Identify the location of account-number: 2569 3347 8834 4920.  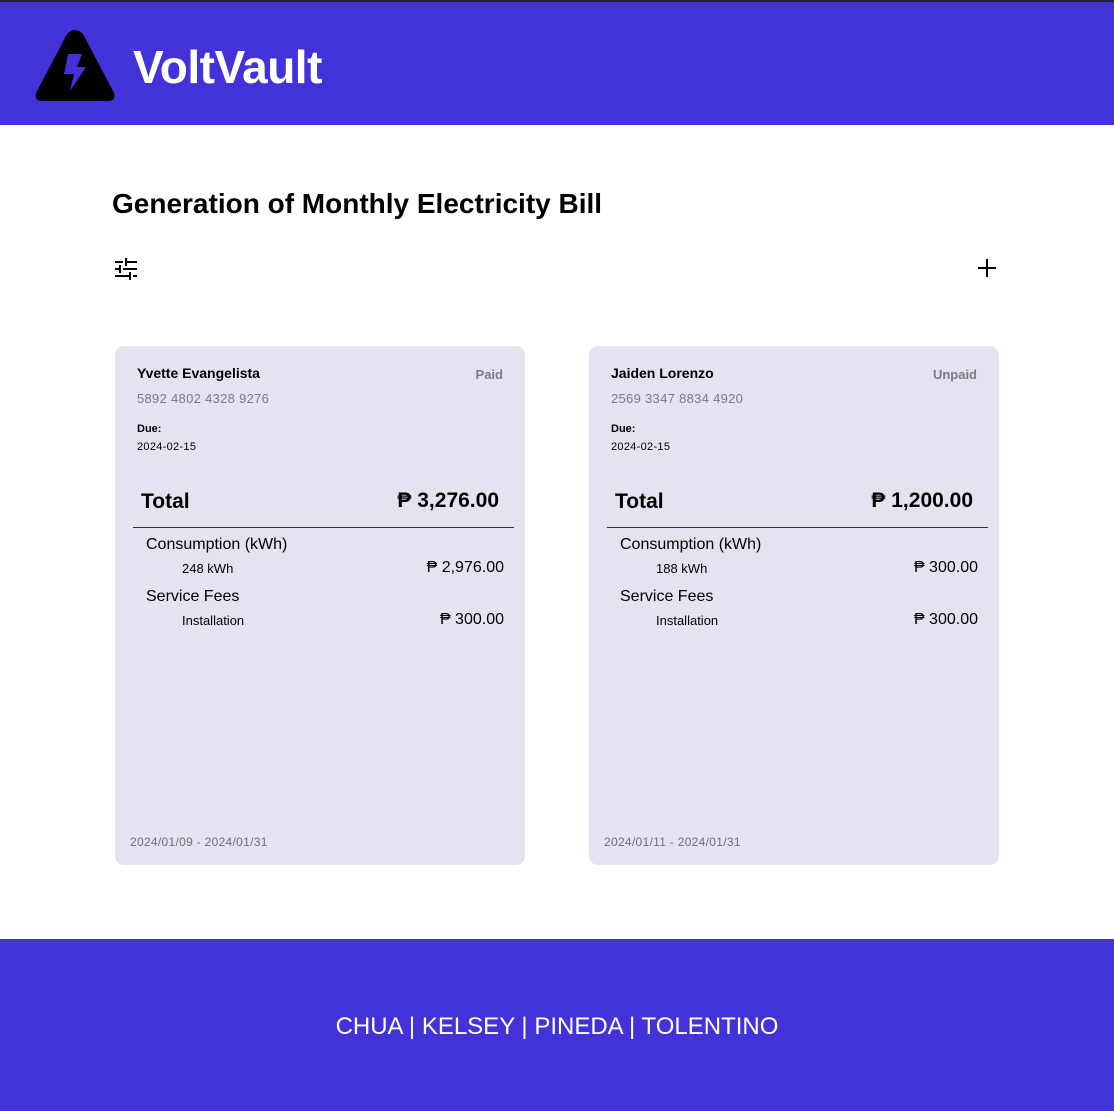
(677, 398).